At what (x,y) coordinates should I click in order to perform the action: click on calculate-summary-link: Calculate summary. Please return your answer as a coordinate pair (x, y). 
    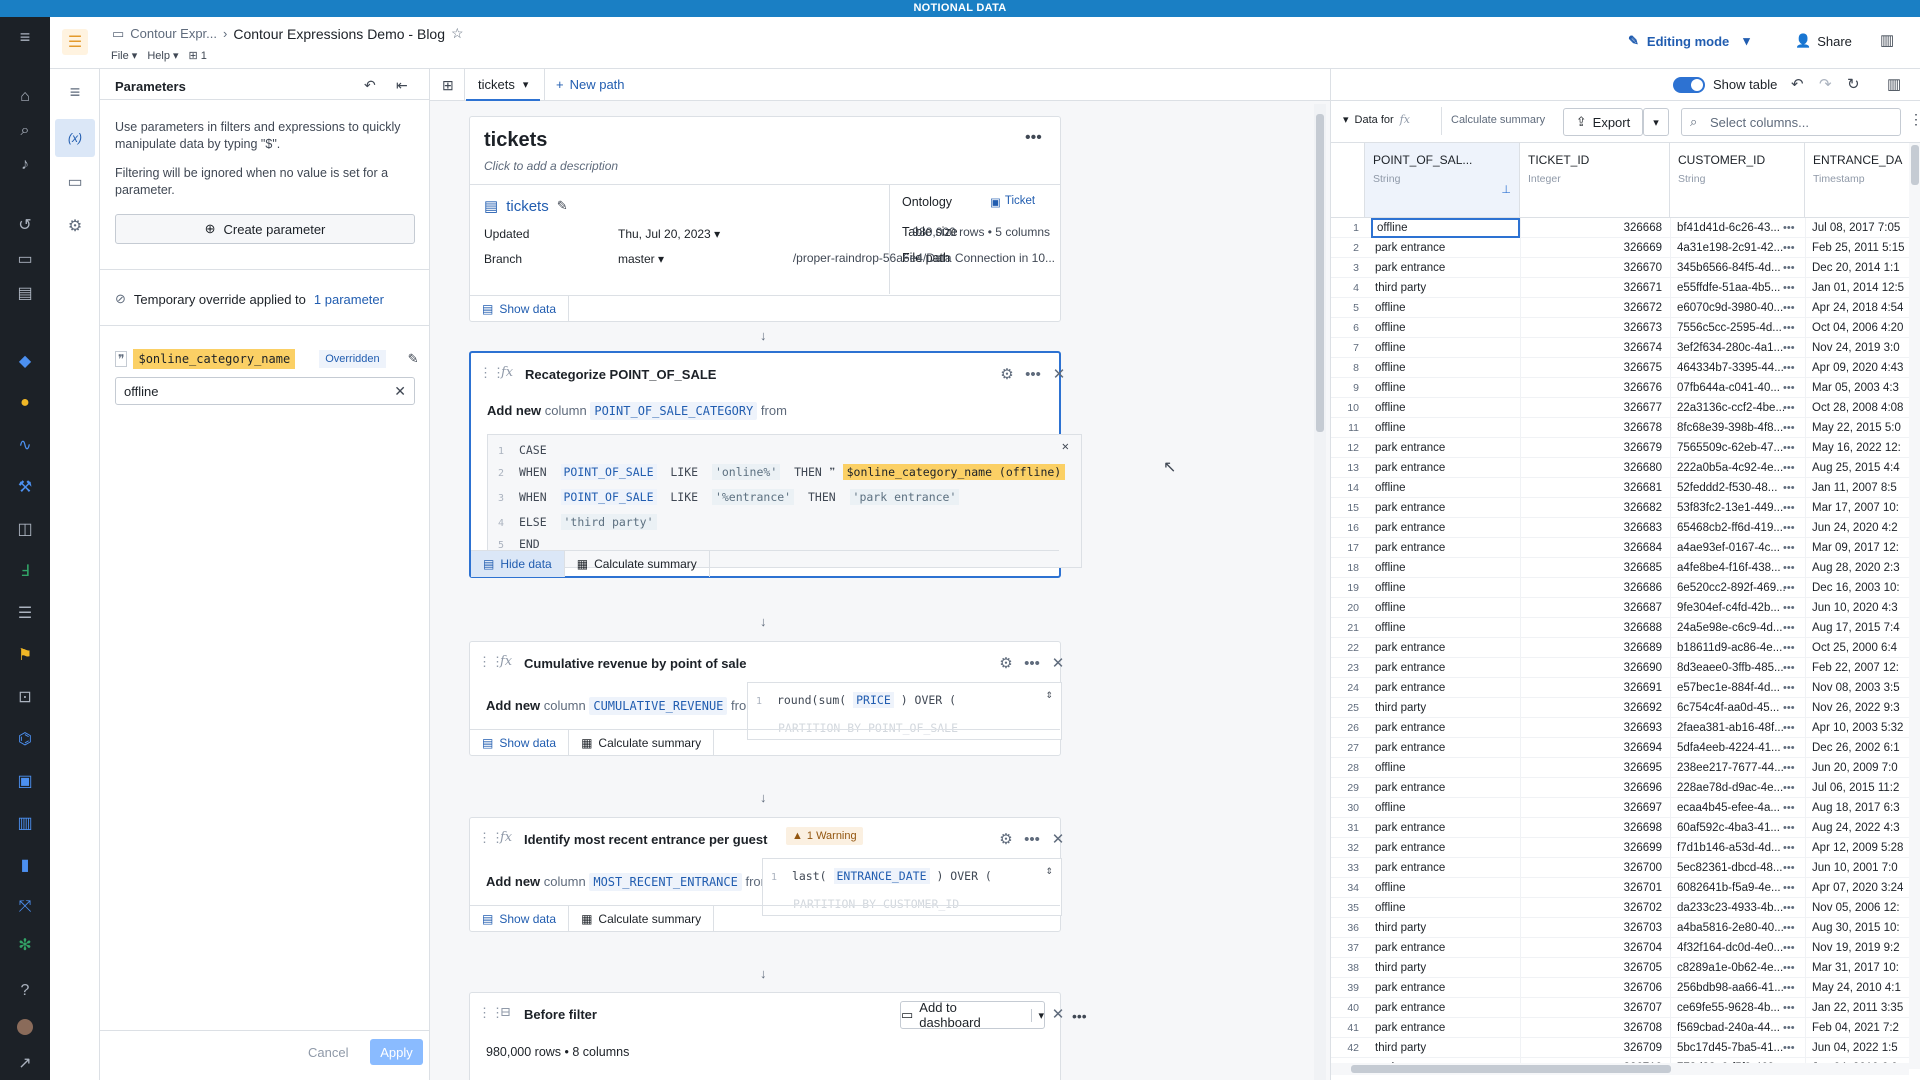
    Looking at the image, I should click on (1498, 120).